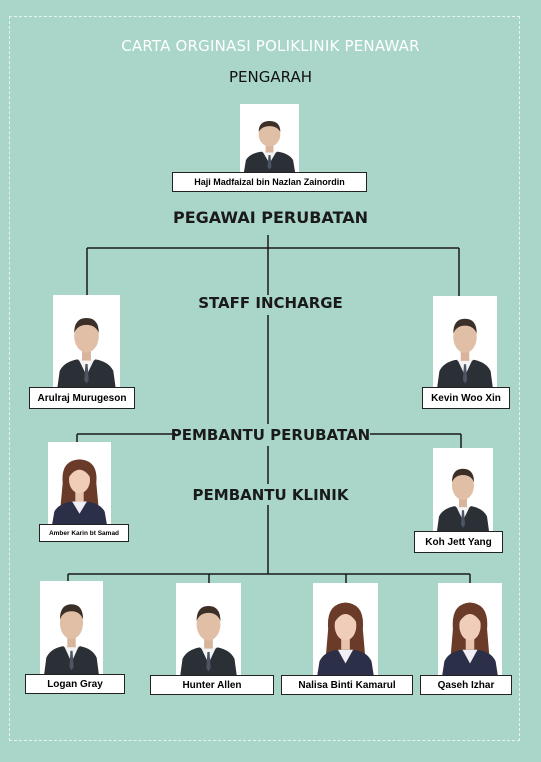 Image resolution: width=541 pixels, height=762 pixels. Describe the element at coordinates (212, 685) in the screenshot. I see `clinic-2-name: Hunter Allen` at that location.